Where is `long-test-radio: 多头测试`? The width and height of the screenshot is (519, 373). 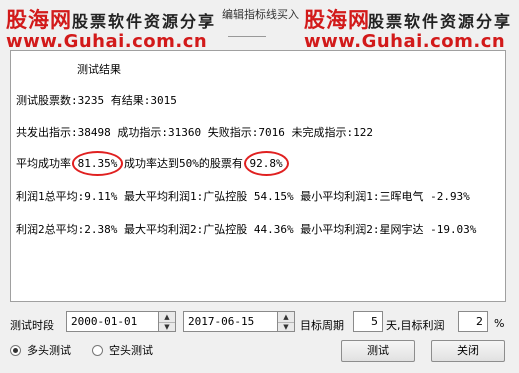 long-test-radio: 多头测试 is located at coordinates (40, 350).